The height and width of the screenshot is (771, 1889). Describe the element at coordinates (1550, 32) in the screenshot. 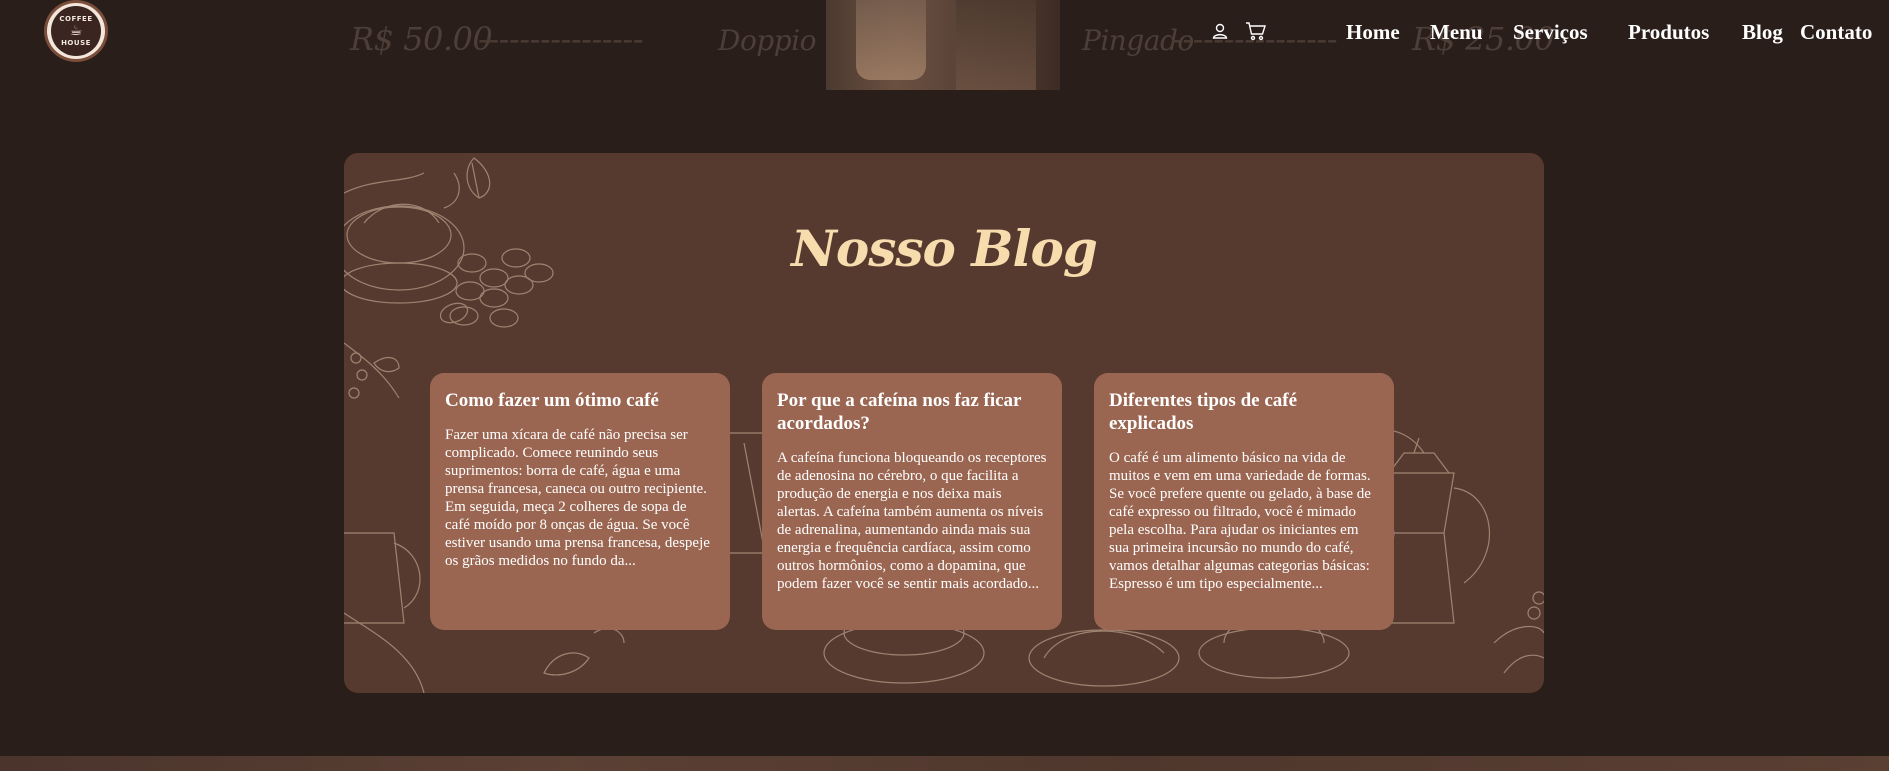

I see `nav-servicos: Serviços` at that location.